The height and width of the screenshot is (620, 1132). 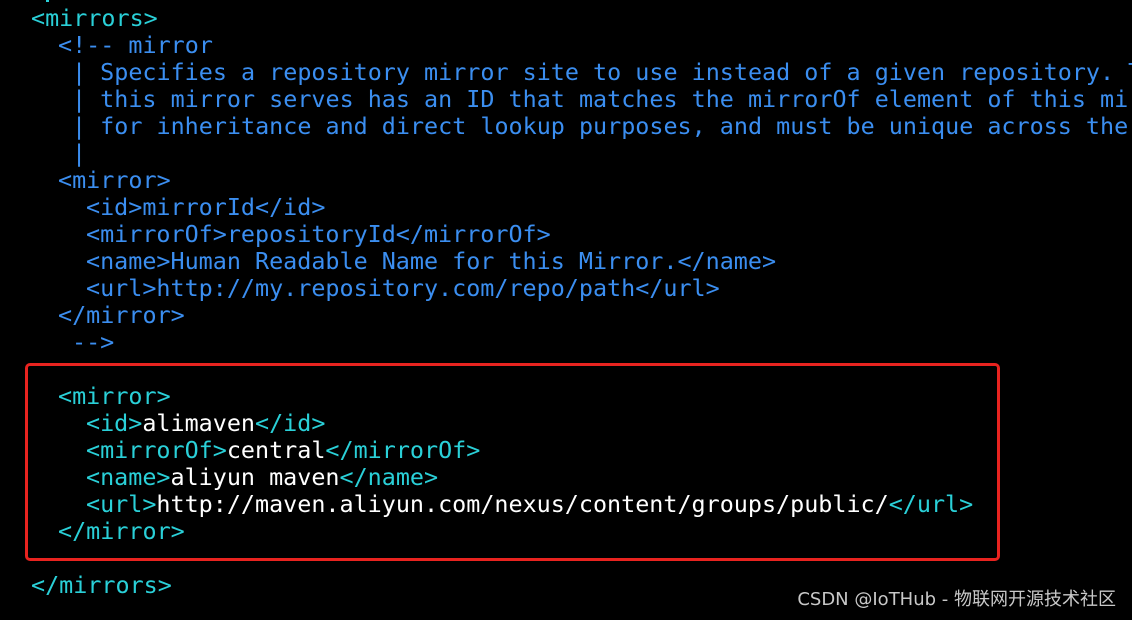 I want to click on id-close-tag: </id>, so click(x=290, y=423).